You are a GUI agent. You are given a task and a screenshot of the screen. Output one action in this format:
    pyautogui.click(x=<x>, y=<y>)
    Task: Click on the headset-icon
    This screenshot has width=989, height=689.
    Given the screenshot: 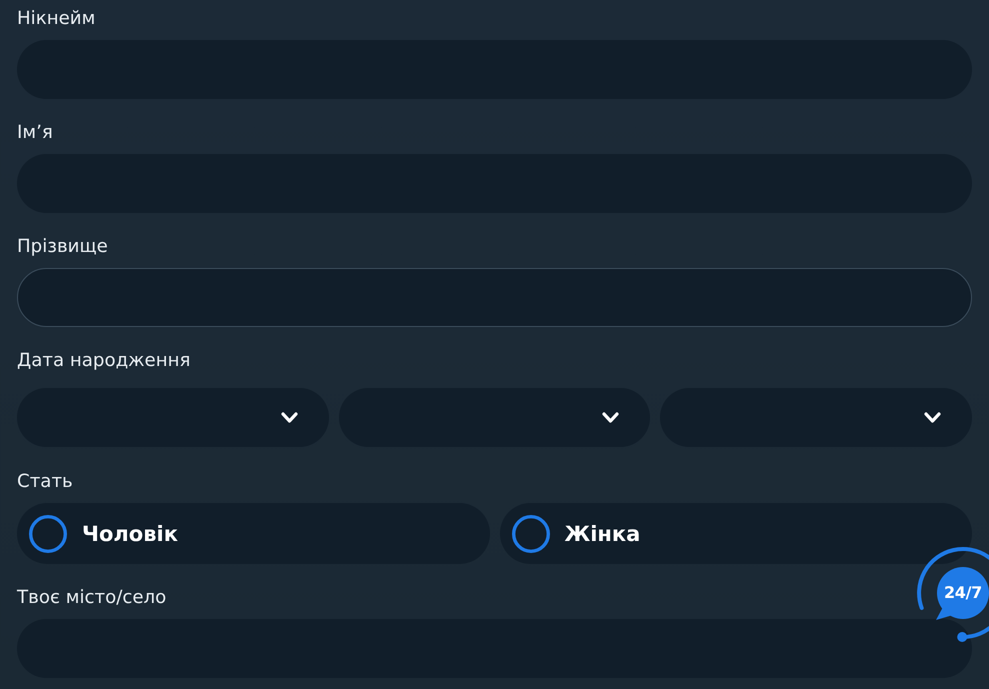 What is the action you would take?
    pyautogui.click(x=952, y=593)
    